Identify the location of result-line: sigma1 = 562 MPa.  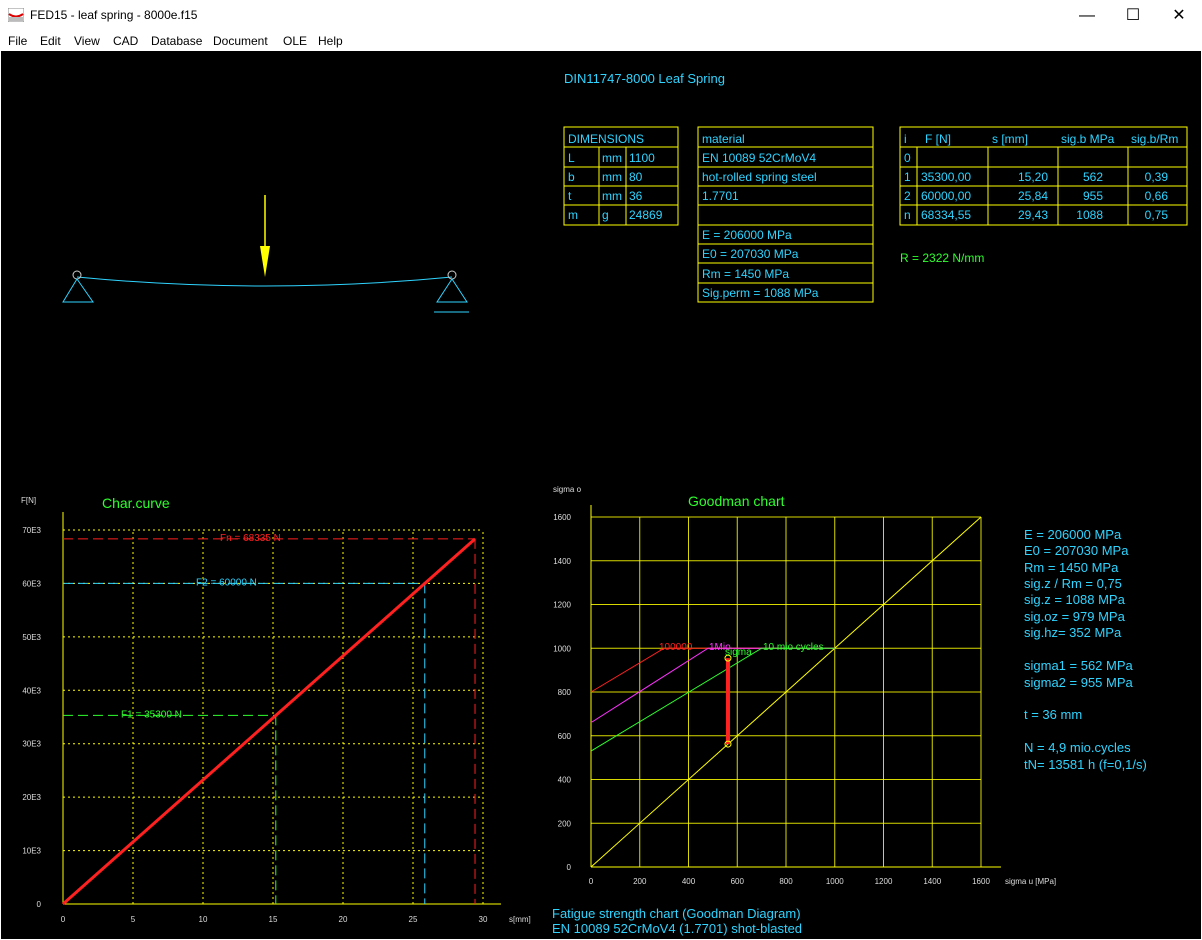
(1079, 665).